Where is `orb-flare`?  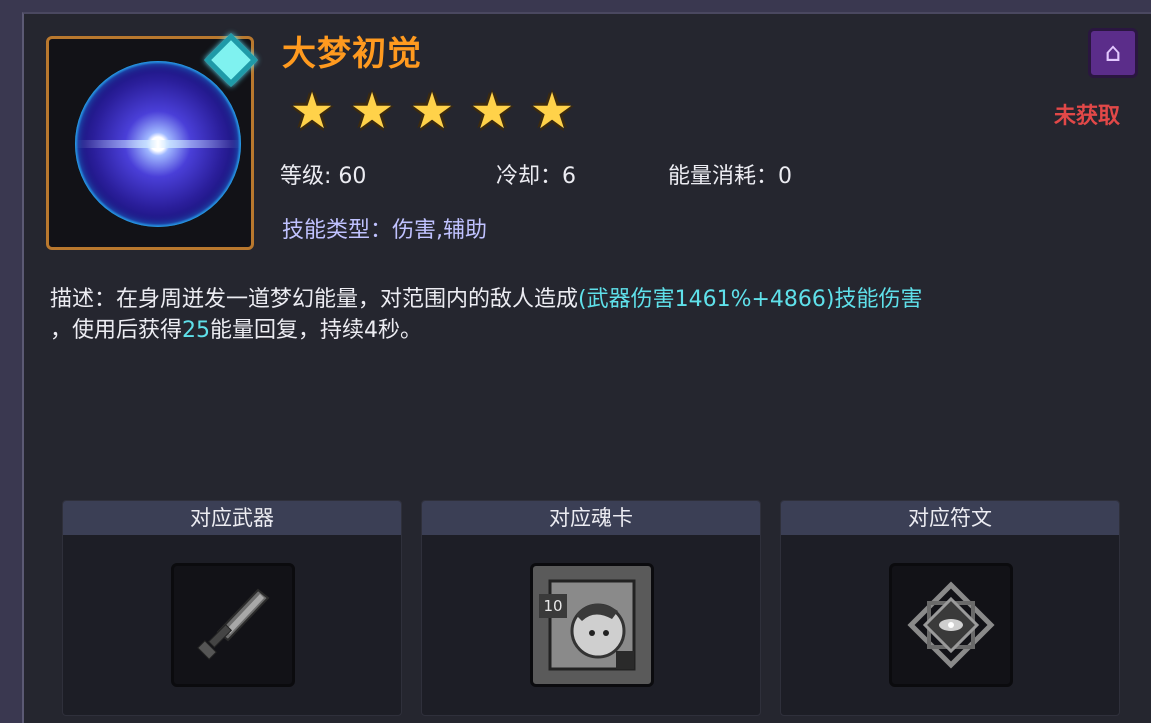 orb-flare is located at coordinates (158, 144).